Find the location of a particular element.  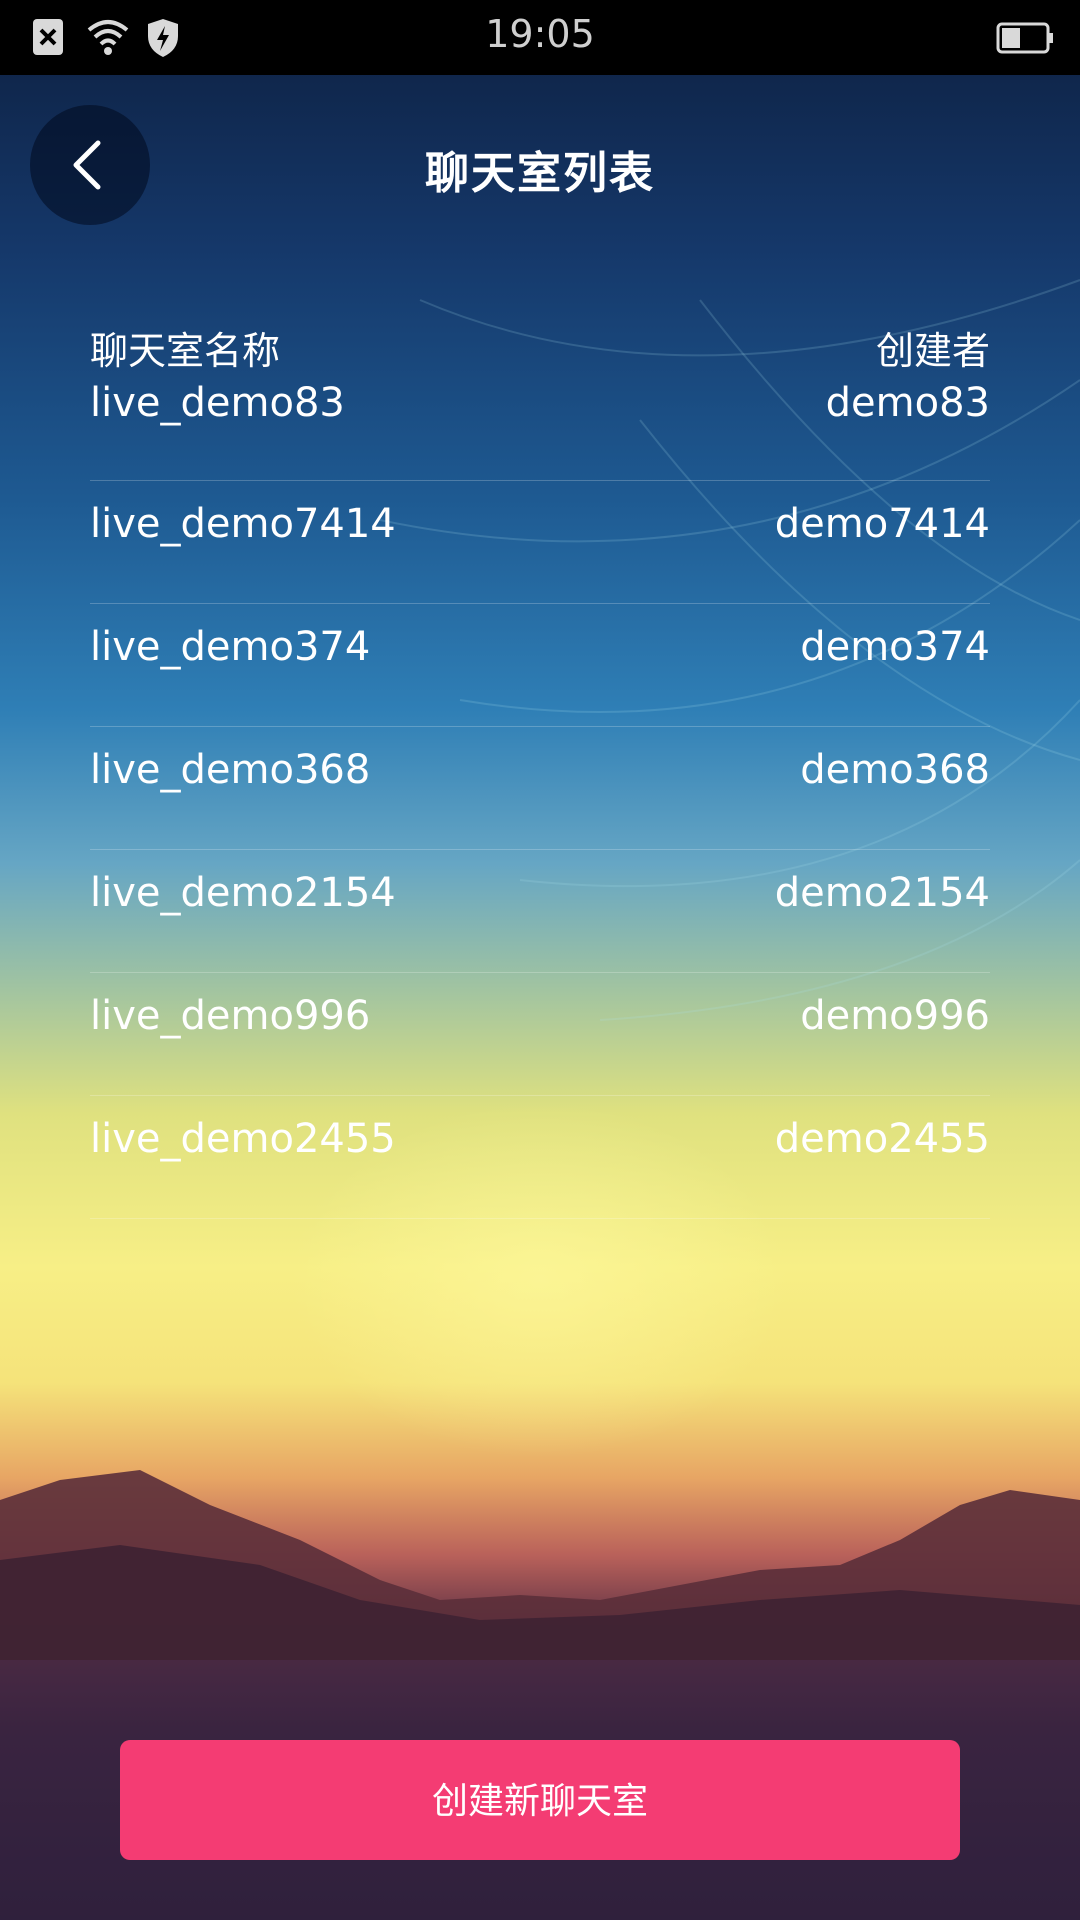

table-row: live_demo83 demo83 is located at coordinates (540, 430).